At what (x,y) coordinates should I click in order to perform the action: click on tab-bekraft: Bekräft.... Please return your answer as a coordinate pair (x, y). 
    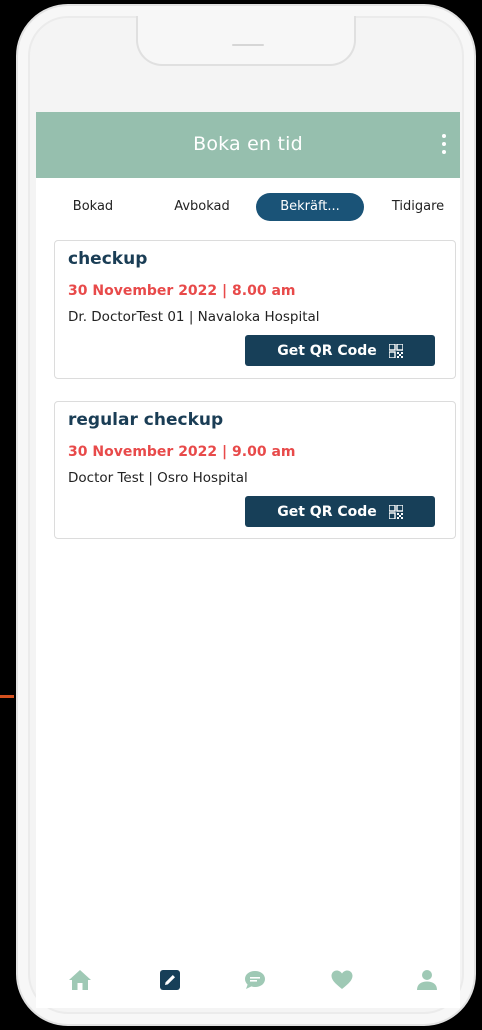
    Looking at the image, I should click on (310, 207).